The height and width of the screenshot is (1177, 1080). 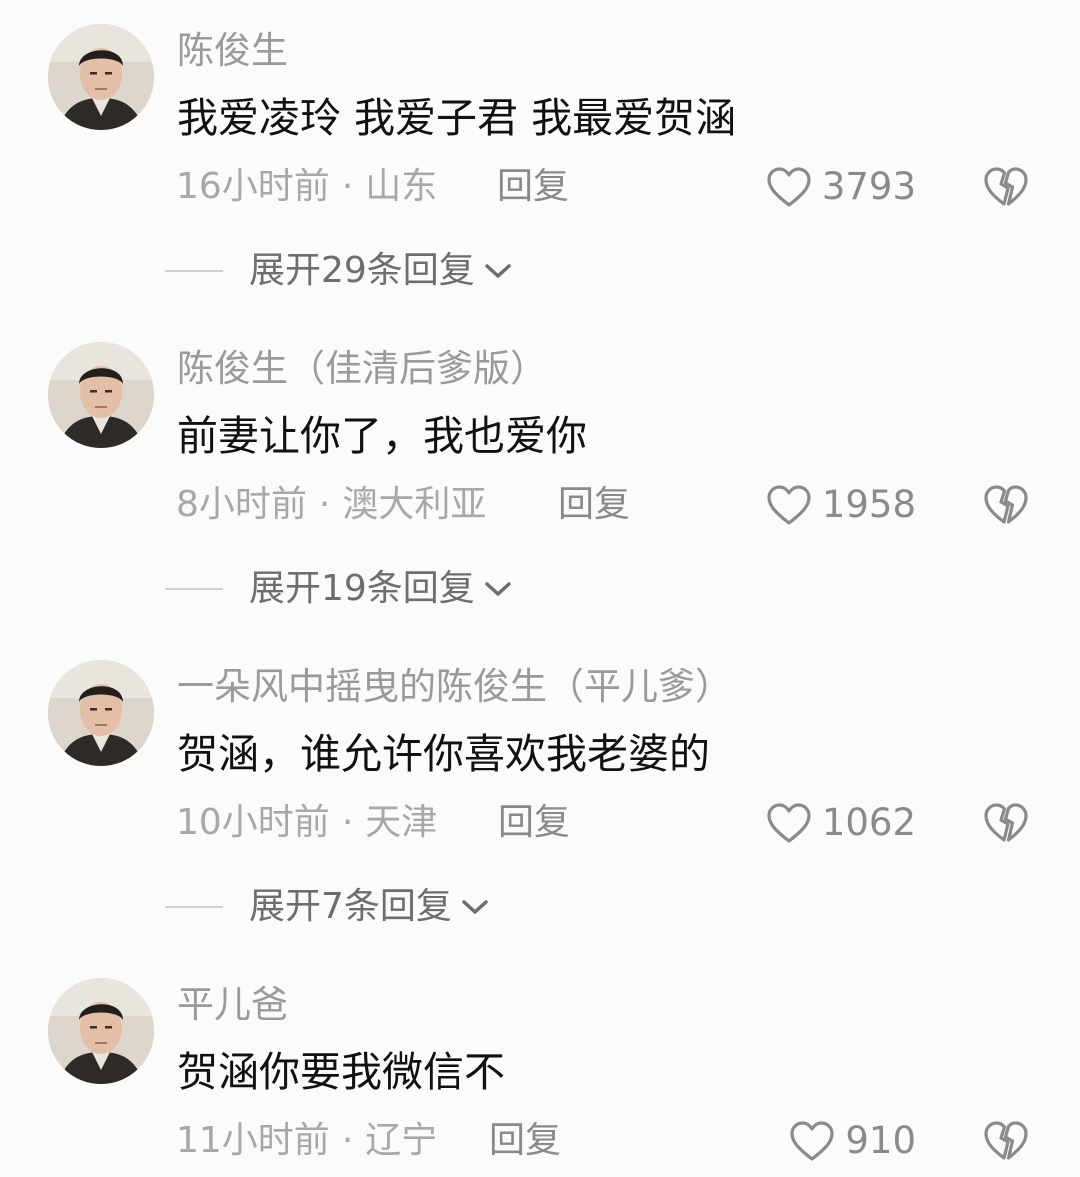 What do you see at coordinates (362, 270) in the screenshot?
I see `expand-replies-label: 展开29条回复` at bounding box center [362, 270].